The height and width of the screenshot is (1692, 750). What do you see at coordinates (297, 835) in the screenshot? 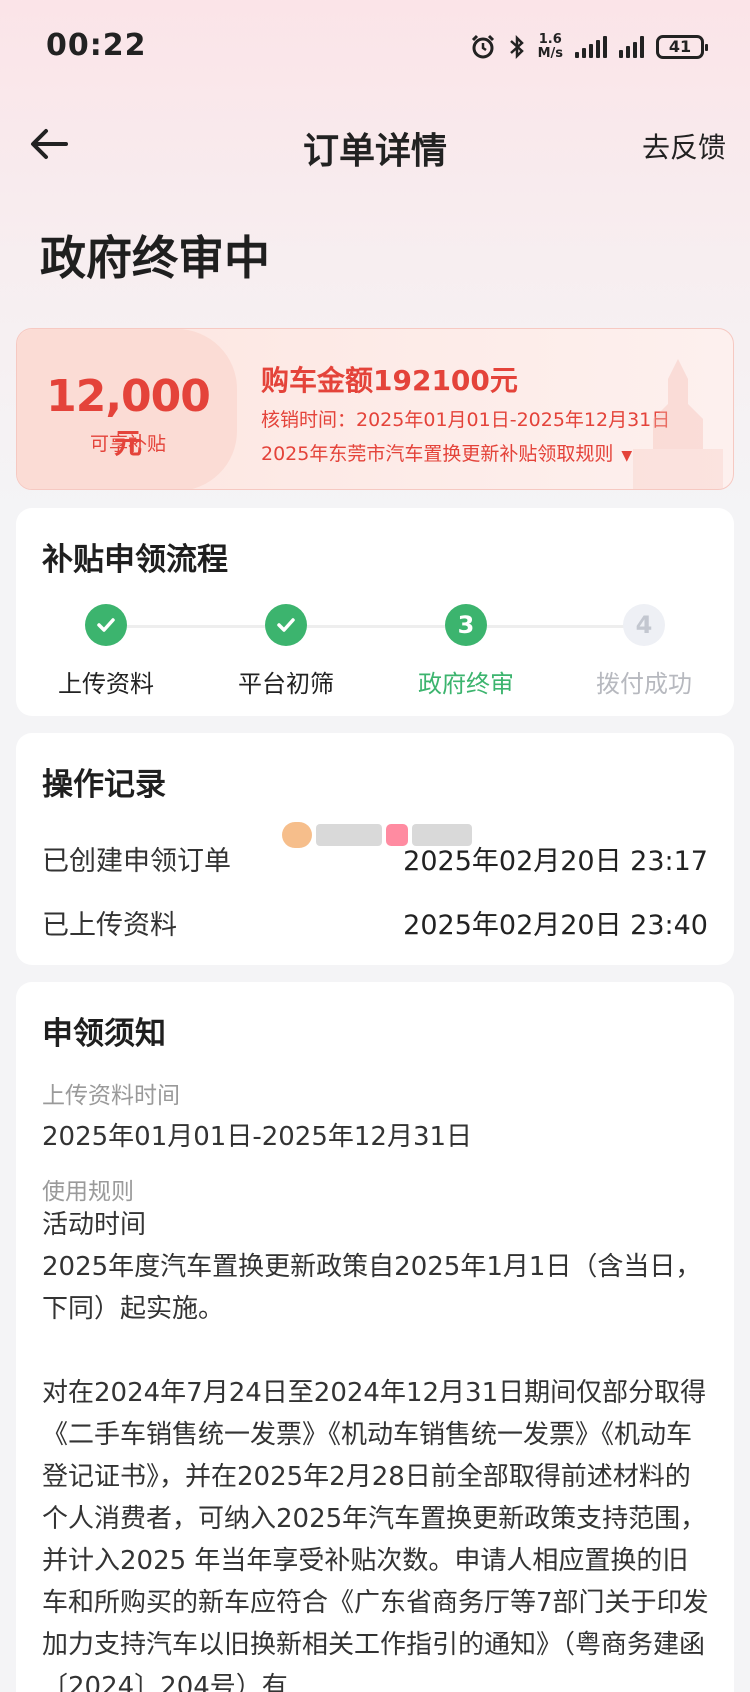
I see `watermark-logo-icon` at bounding box center [297, 835].